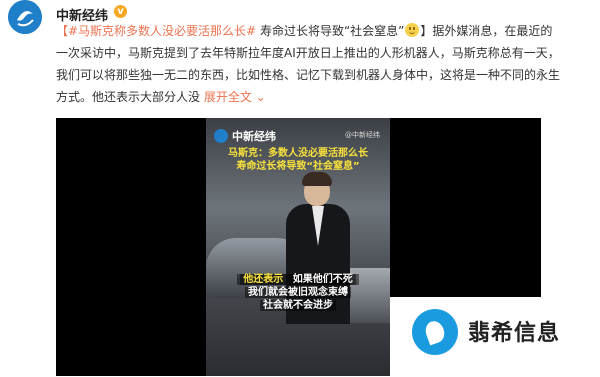 The width and height of the screenshot is (600, 377). I want to click on caption-bottom-2-text: 我们就会被旧观念束缚, so click(298, 292).